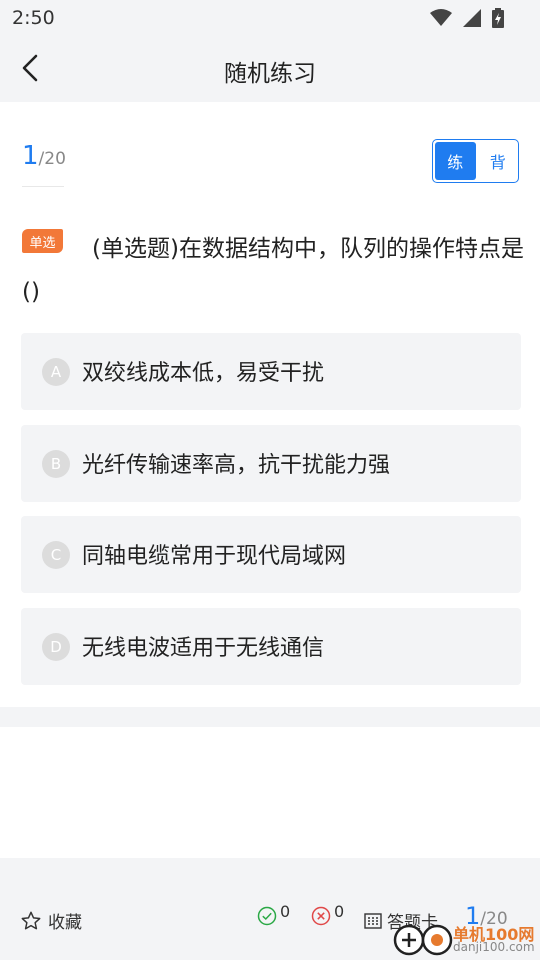  I want to click on option-b: B 光纤传输速率高，抗干扰能力强, so click(271, 463).